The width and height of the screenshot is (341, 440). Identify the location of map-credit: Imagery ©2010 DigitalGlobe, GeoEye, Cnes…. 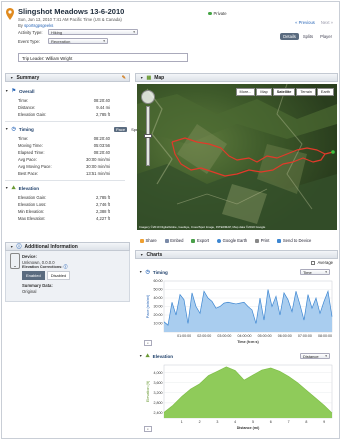
(202, 227).